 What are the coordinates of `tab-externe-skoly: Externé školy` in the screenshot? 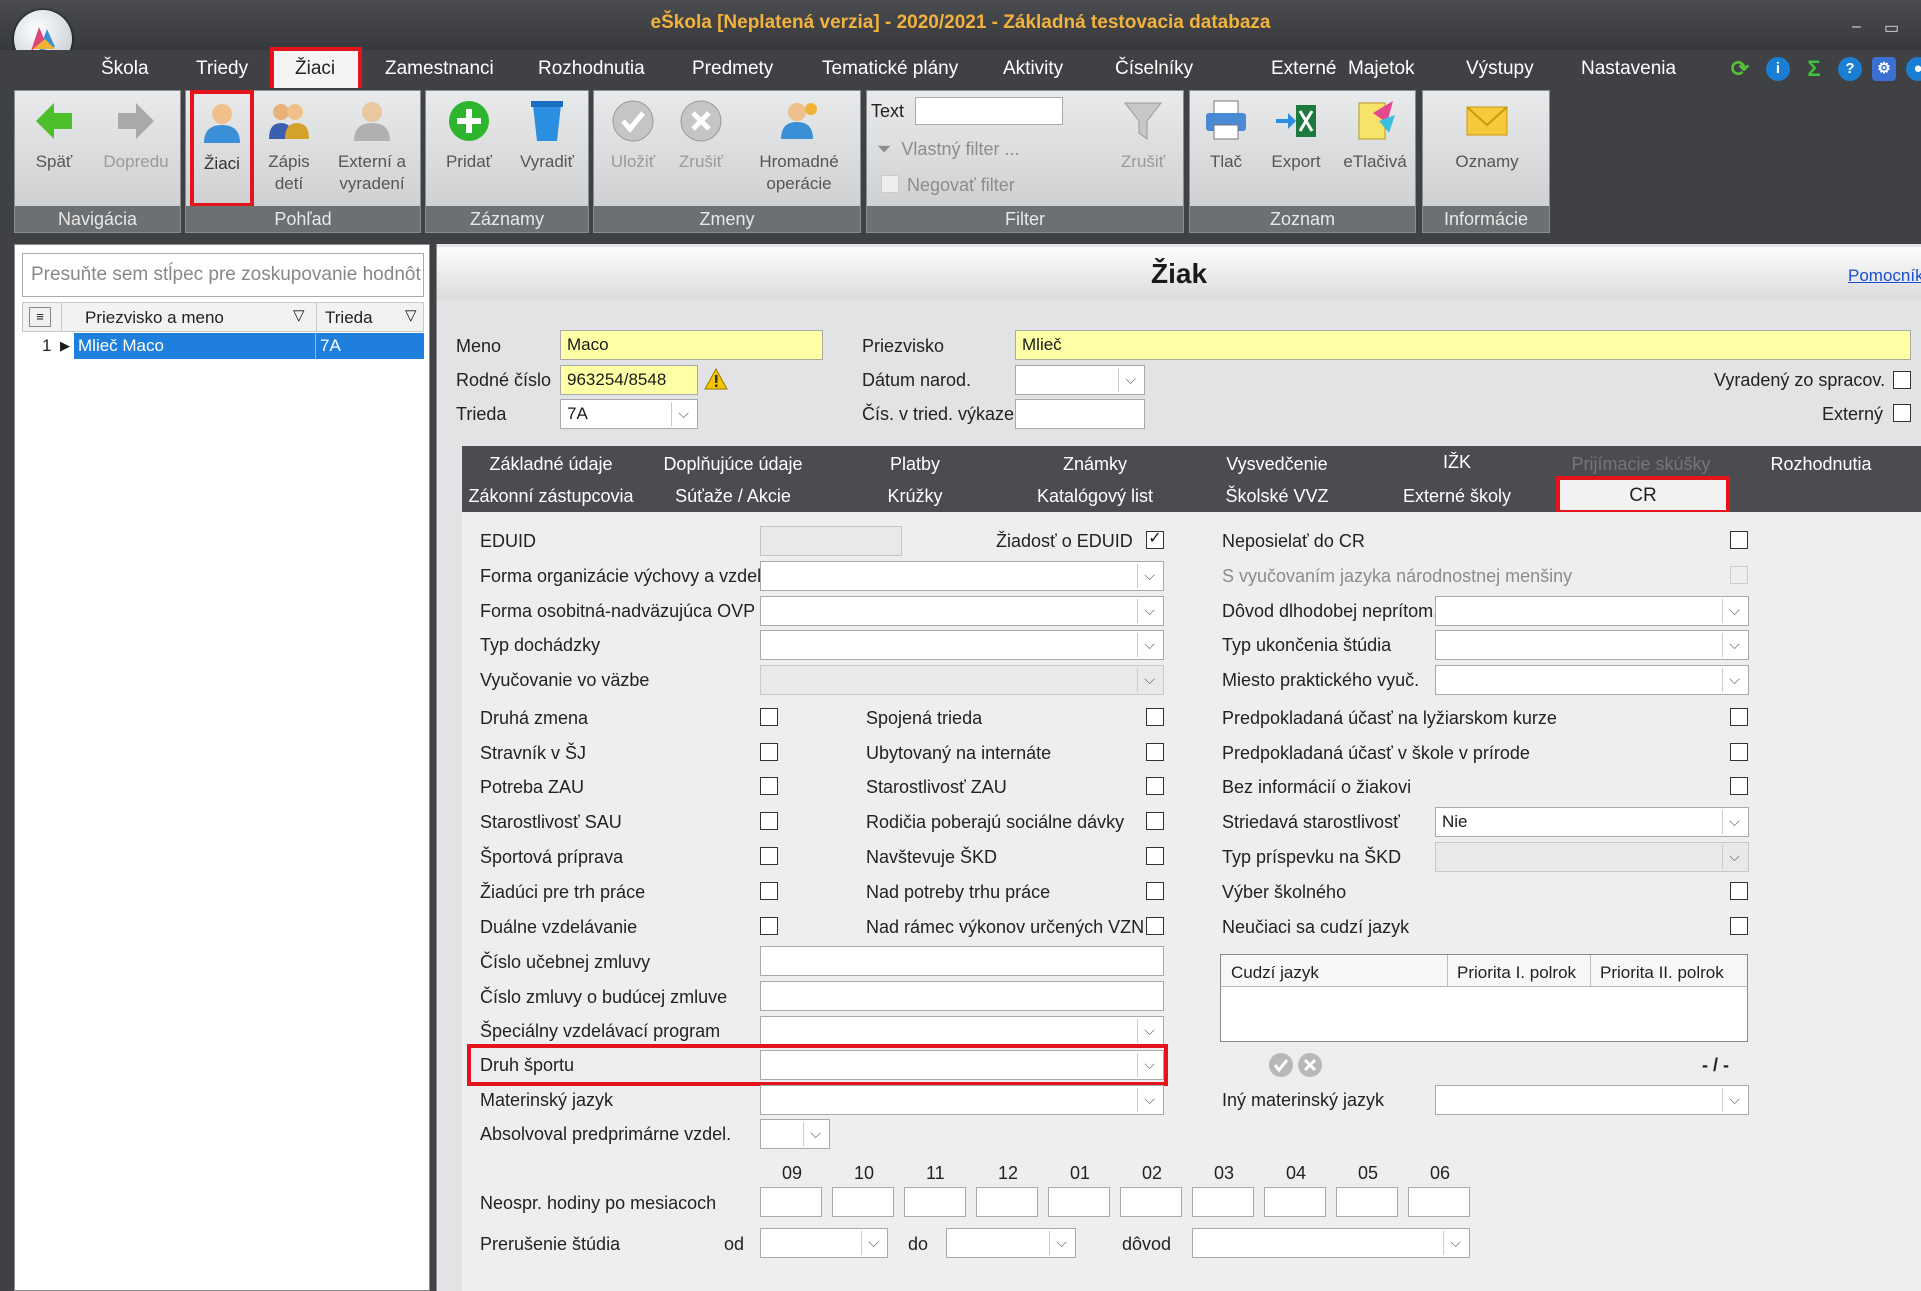 It's located at (1457, 496).